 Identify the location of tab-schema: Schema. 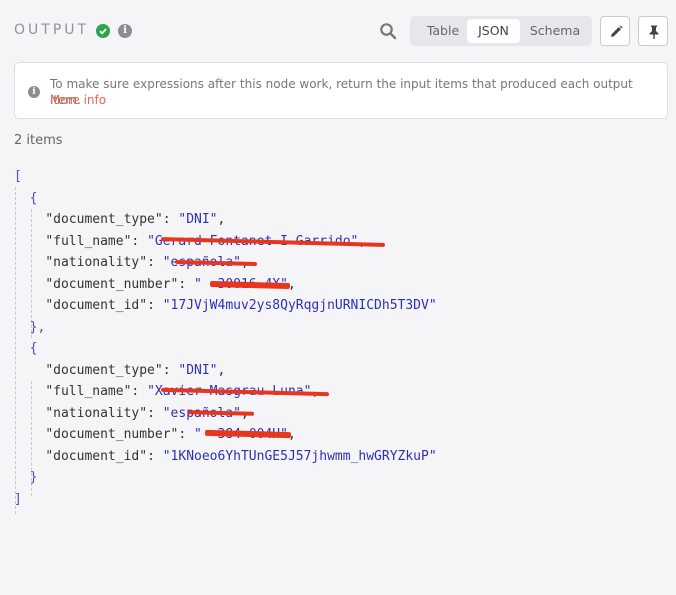
(555, 31).